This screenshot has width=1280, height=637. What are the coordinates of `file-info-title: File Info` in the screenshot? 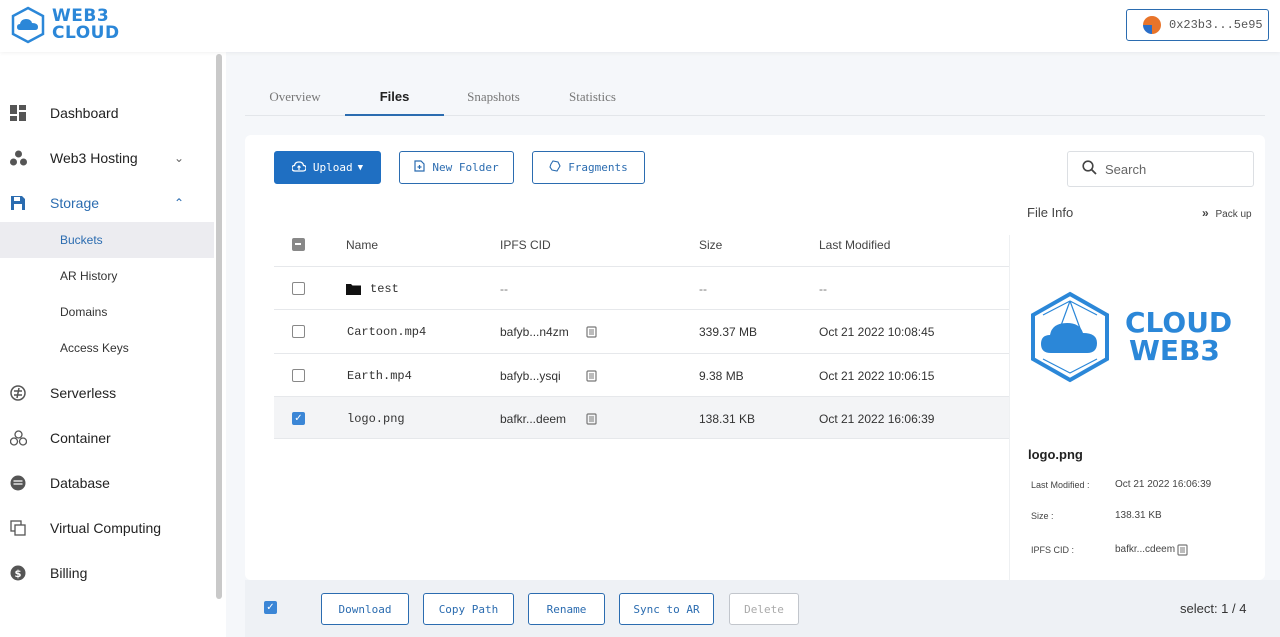 It's located at (1050, 212).